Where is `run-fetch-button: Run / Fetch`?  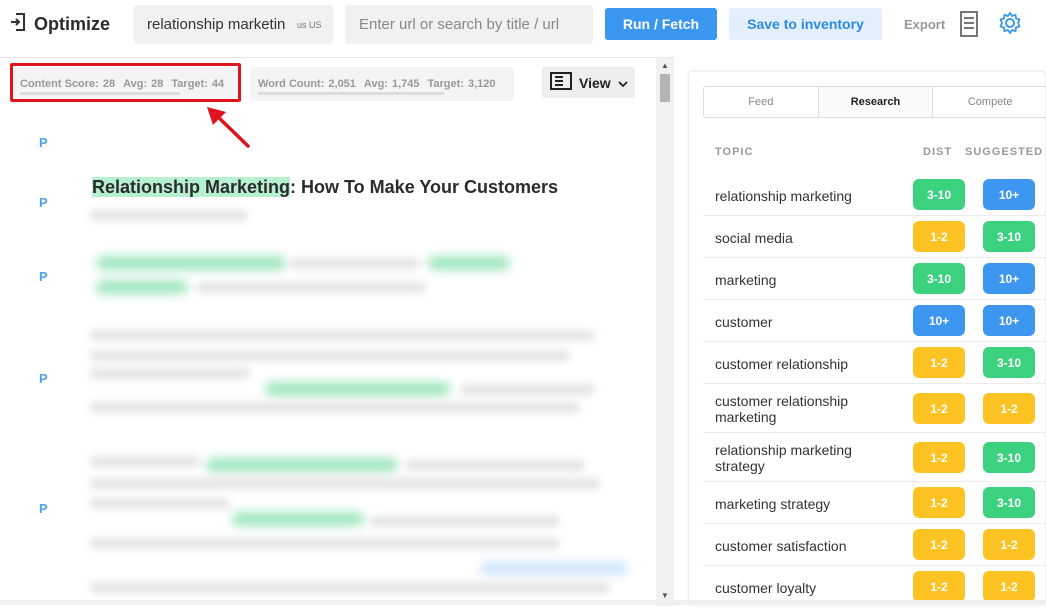
run-fetch-button: Run / Fetch is located at coordinates (661, 24).